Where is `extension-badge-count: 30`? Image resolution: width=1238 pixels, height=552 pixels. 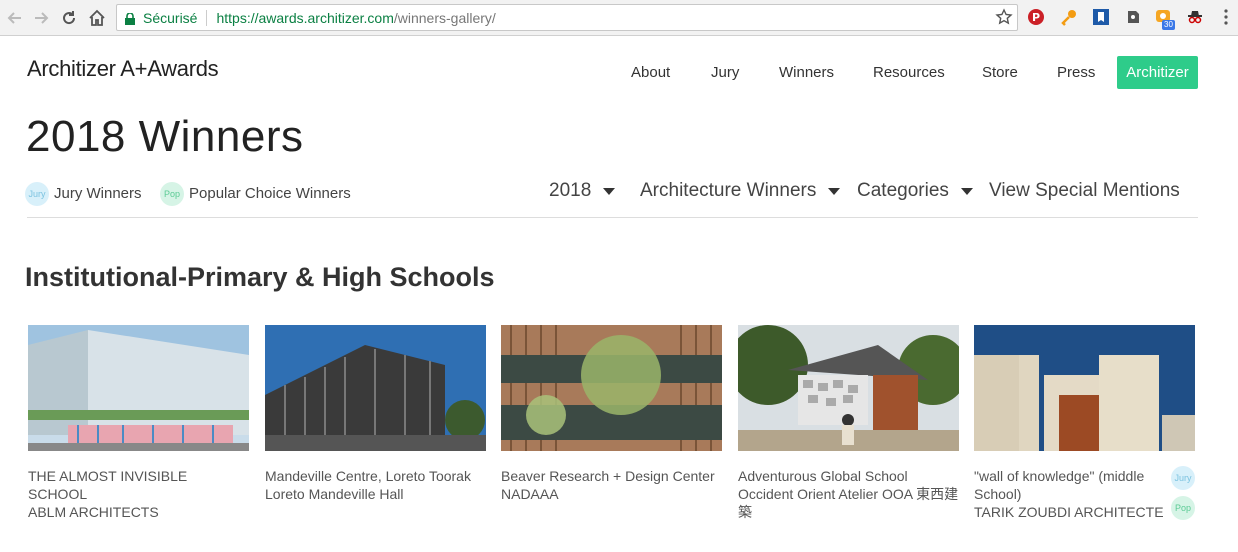 extension-badge-count: 30 is located at coordinates (1168, 25).